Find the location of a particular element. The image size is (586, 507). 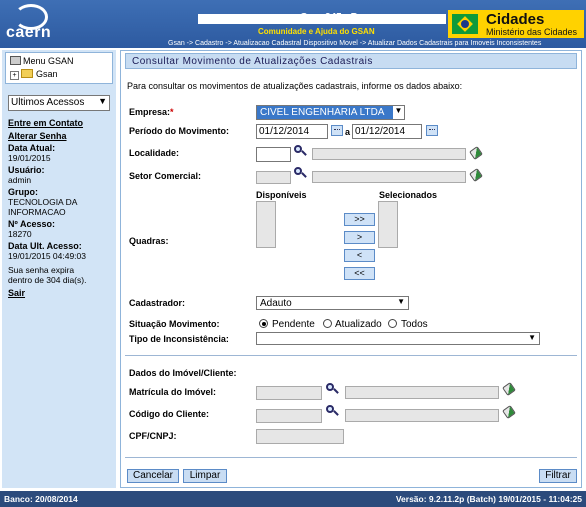

add-button: > is located at coordinates (359, 237).